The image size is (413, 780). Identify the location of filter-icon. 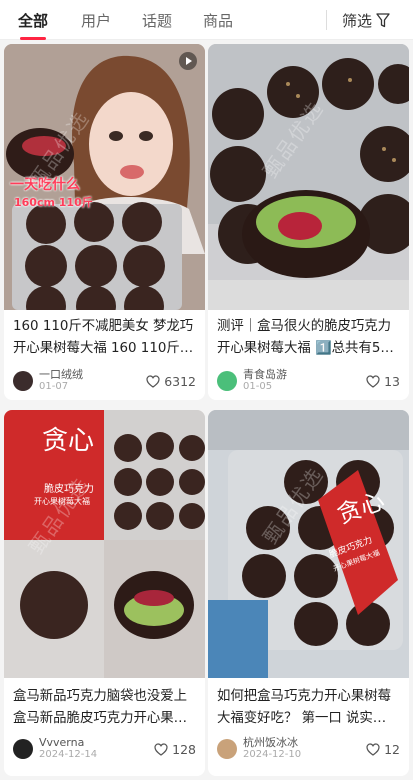
(383, 20).